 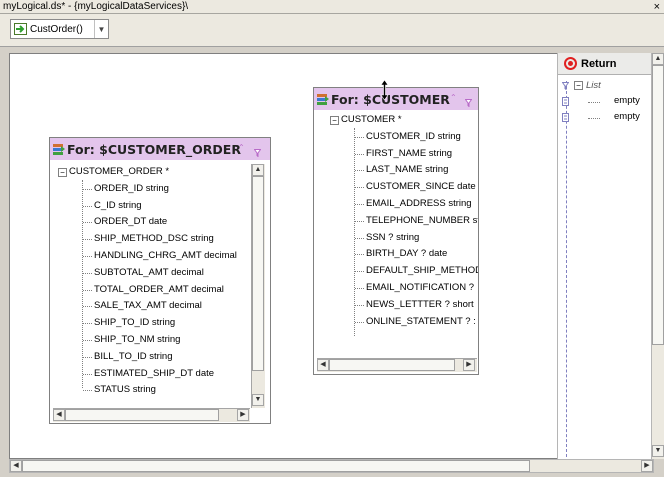 What do you see at coordinates (165, 255) in the screenshot?
I see `field-label: HANDLING_CHRG_AMT decimal` at bounding box center [165, 255].